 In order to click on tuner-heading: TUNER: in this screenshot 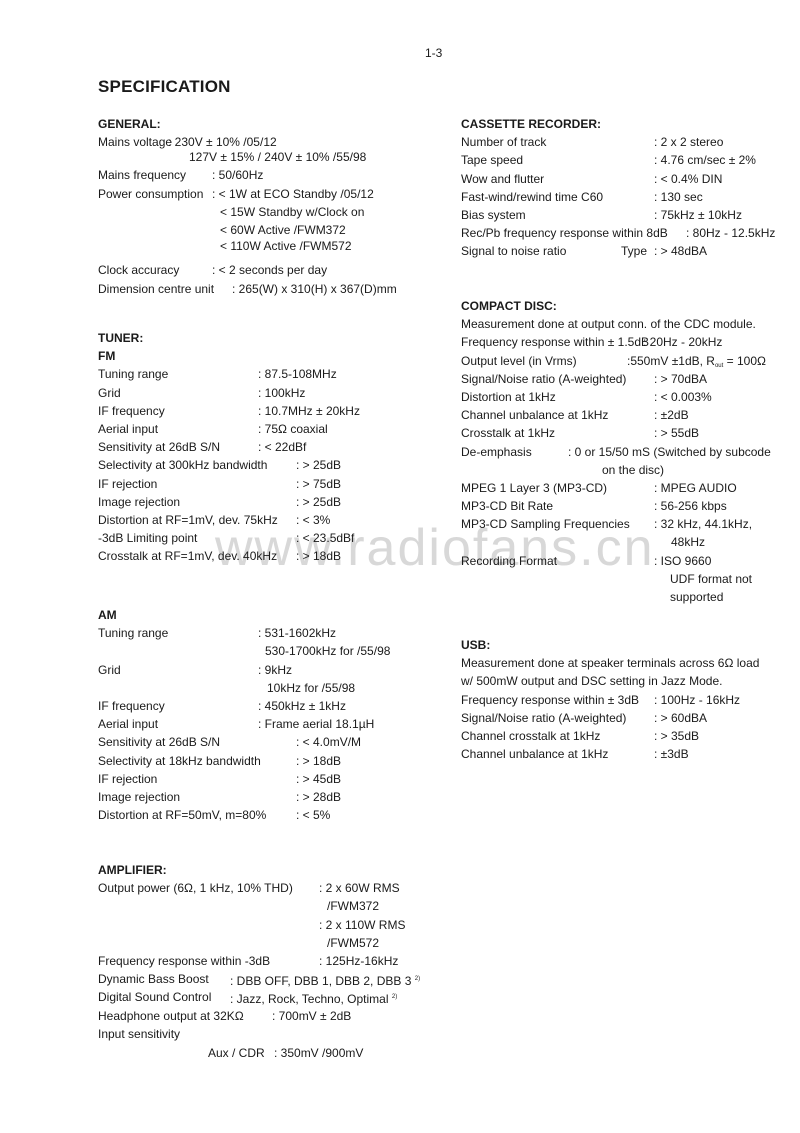, I will do `click(121, 338)`.